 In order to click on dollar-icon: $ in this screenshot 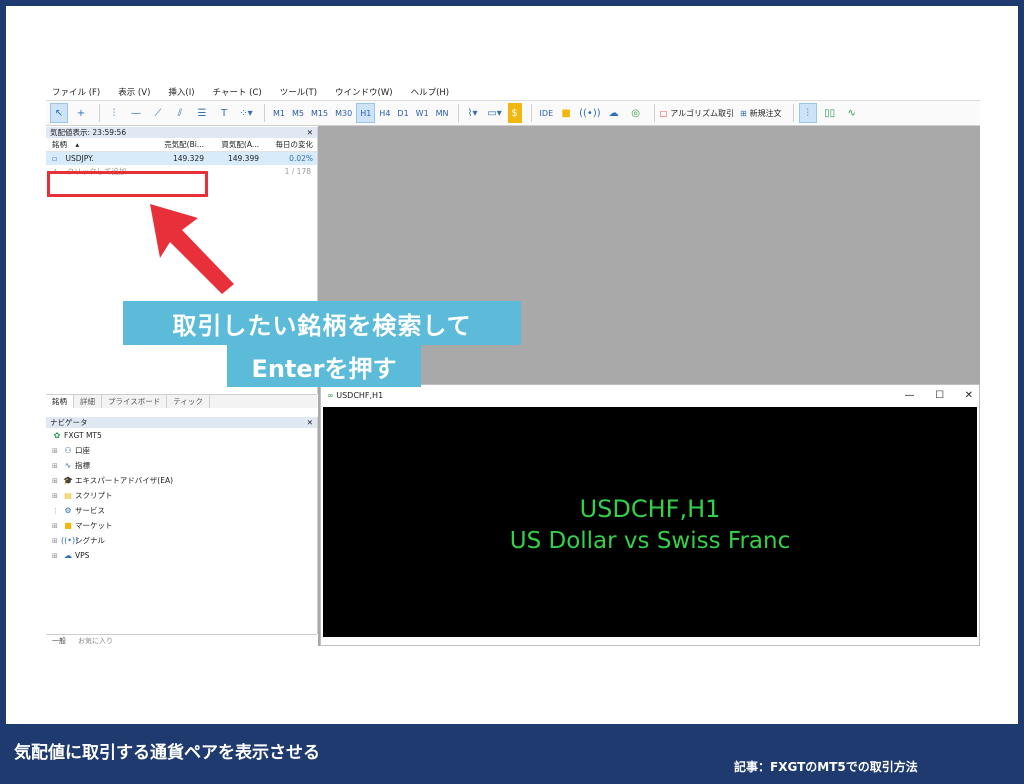, I will do `click(514, 113)`.